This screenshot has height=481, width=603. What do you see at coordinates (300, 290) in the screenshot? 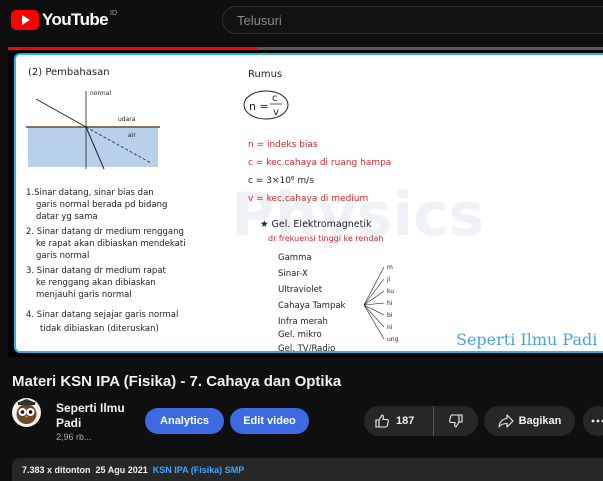
I see `spectrum-item: Ultraviolet` at bounding box center [300, 290].